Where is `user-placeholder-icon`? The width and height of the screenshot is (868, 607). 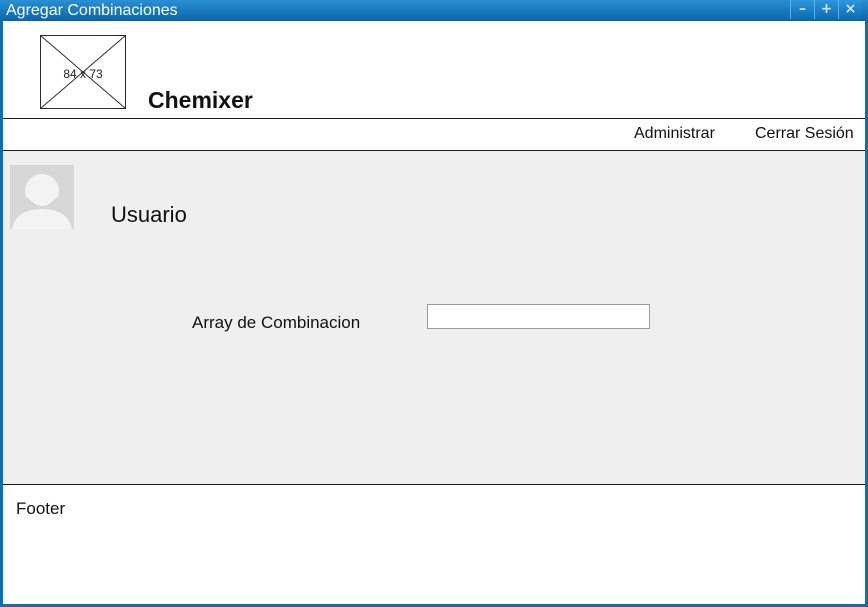
user-placeholder-icon is located at coordinates (42, 197).